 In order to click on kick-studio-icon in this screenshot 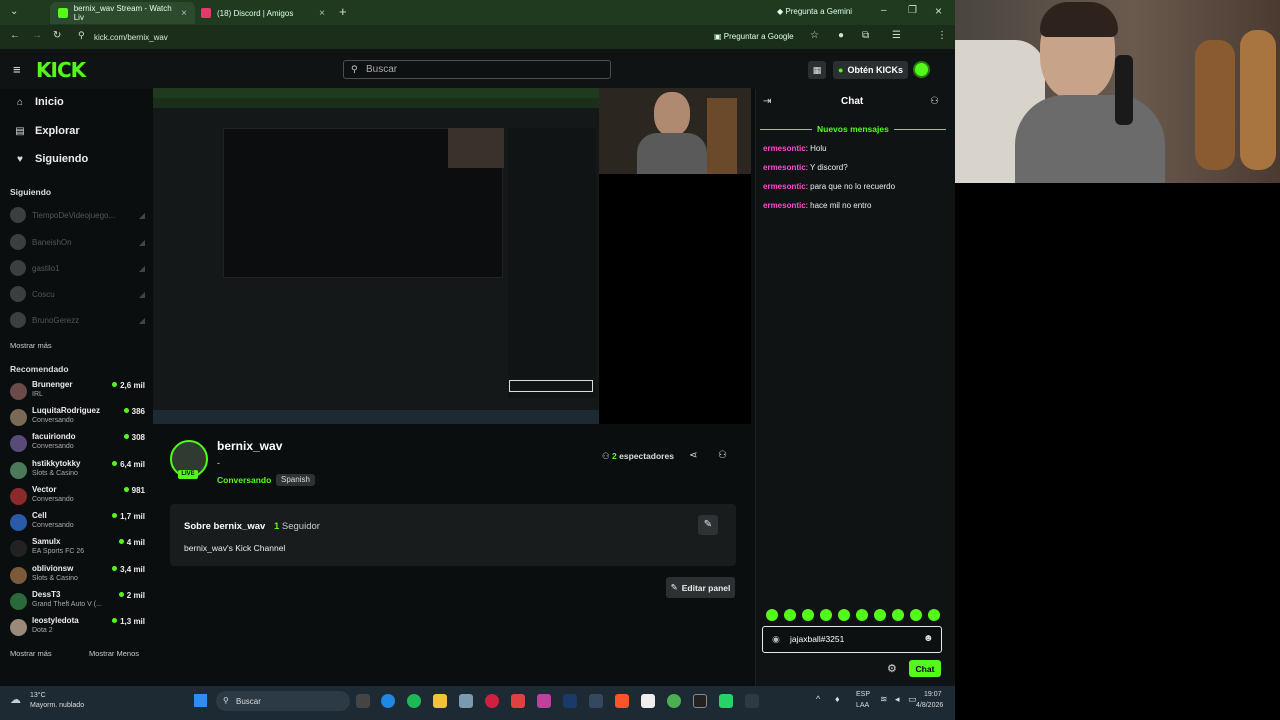, I will do `click(752, 701)`.